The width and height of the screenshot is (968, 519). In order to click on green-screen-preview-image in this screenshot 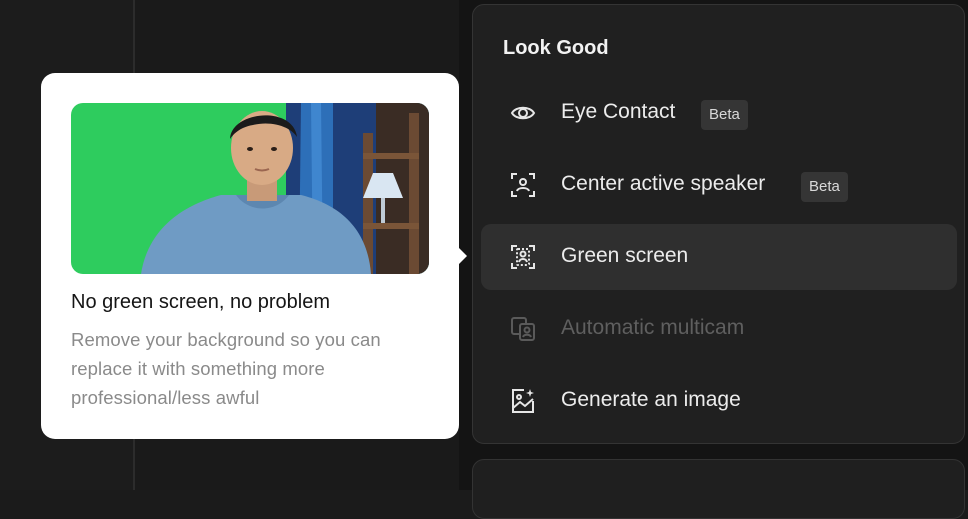, I will do `click(250, 188)`.